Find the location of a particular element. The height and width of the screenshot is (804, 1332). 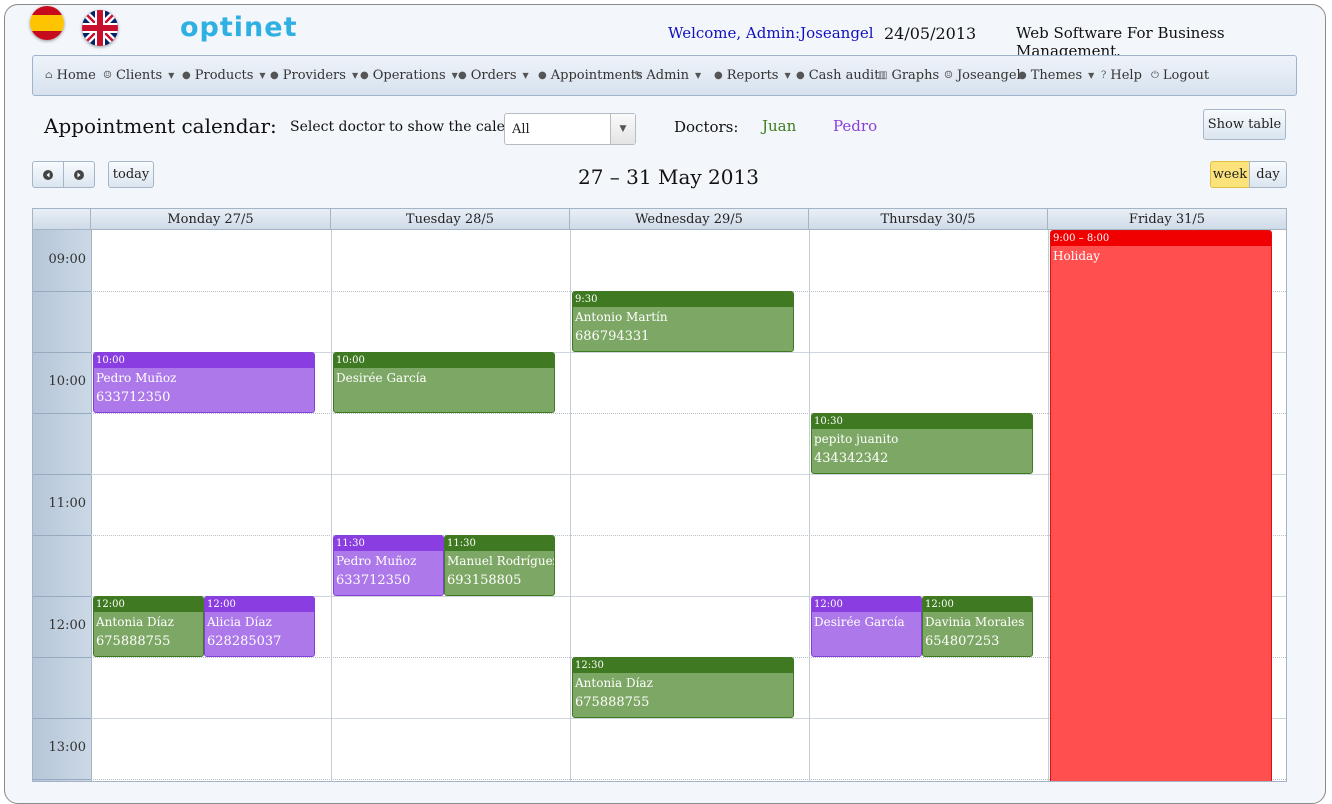

arrow-left-icon is located at coordinates (48, 175).